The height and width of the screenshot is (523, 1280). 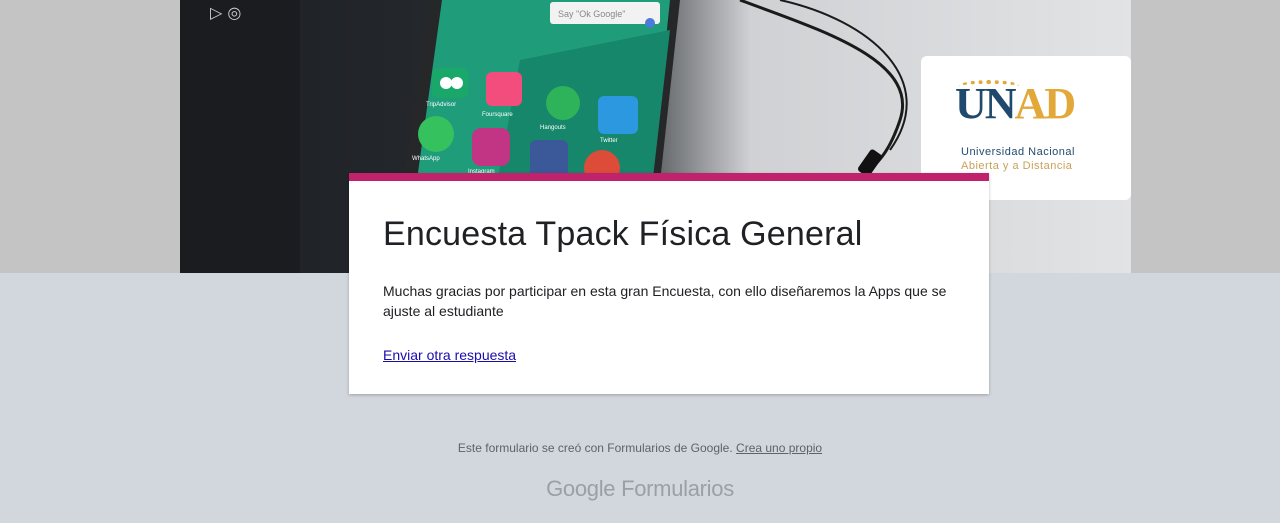 I want to click on app-label-tripadvisor: TripAdvisor, so click(x=441, y=105).